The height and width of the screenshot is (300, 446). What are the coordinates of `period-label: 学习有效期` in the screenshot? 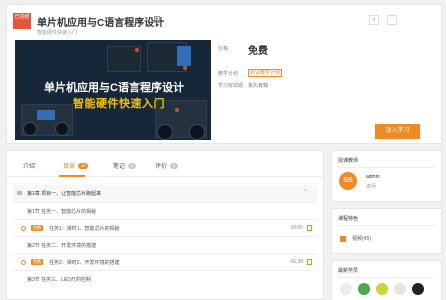 It's located at (231, 86).